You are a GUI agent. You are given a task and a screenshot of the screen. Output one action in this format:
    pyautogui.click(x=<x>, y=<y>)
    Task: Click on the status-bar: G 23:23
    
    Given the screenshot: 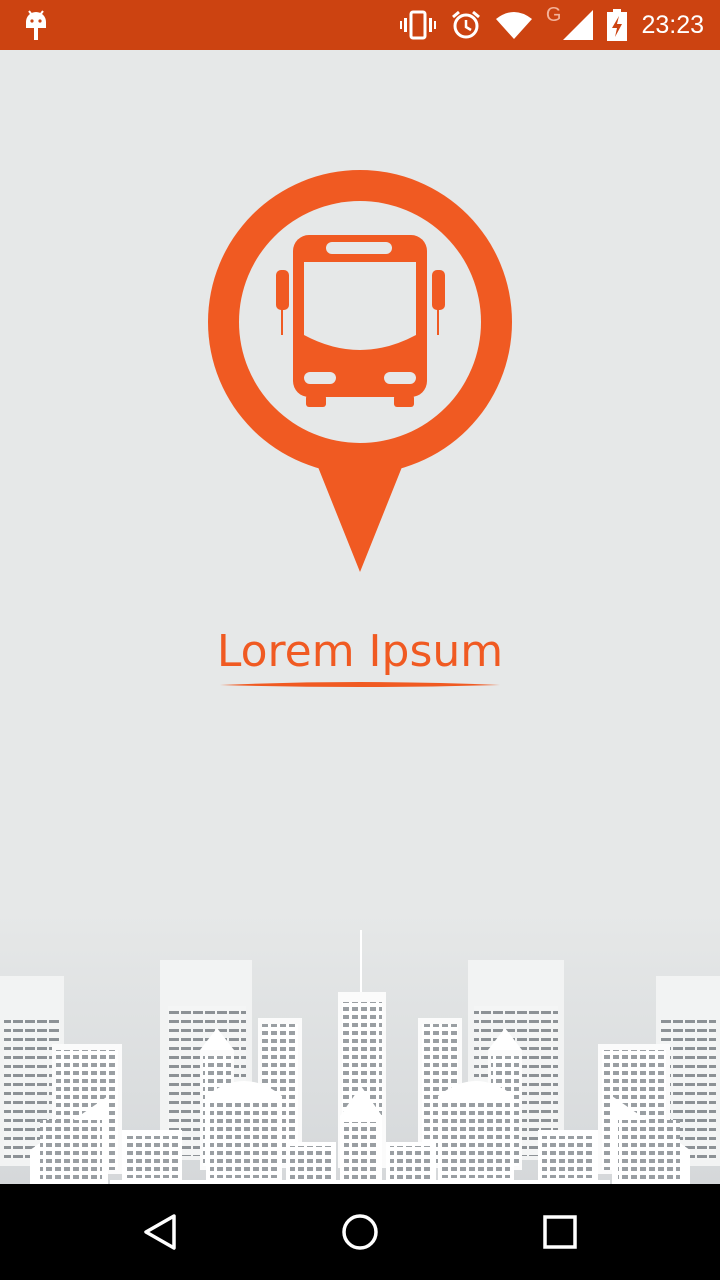 What is the action you would take?
    pyautogui.click(x=360, y=25)
    